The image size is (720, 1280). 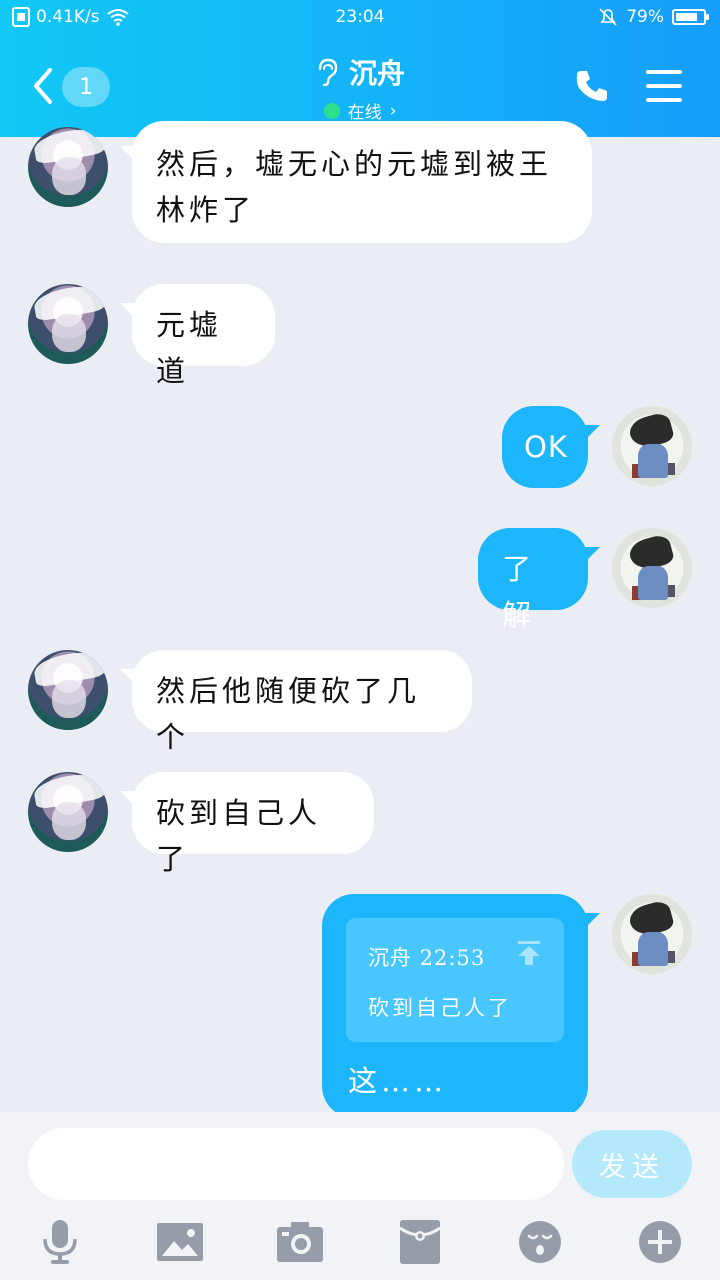 I want to click on online-status: 在线 ›, so click(x=360, y=110).